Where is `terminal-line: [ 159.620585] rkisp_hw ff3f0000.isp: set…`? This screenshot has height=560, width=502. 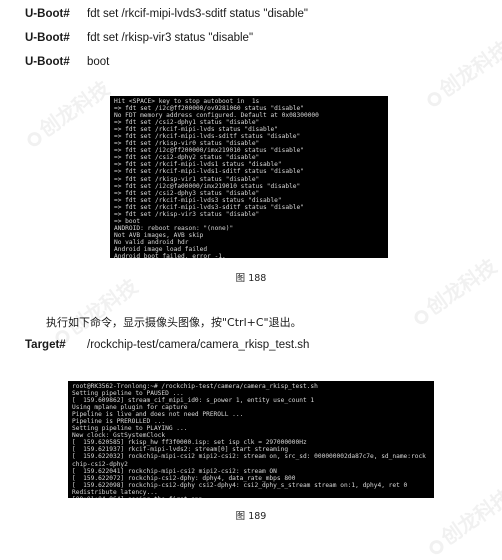 terminal-line: [ 159.620585] rkisp_hw ff3f0000.isp: set… is located at coordinates (189, 443).